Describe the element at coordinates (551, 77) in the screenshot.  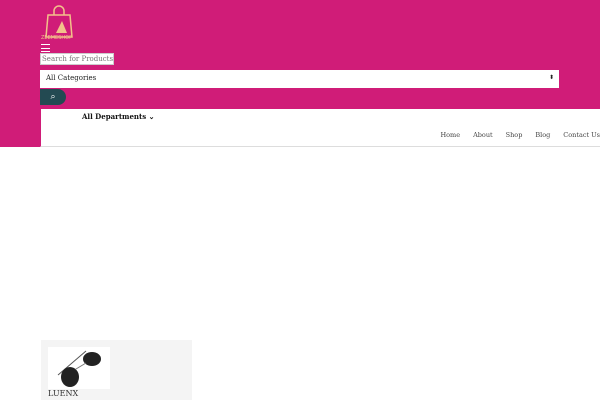
I see `select-arrows-icon: ⬍` at that location.